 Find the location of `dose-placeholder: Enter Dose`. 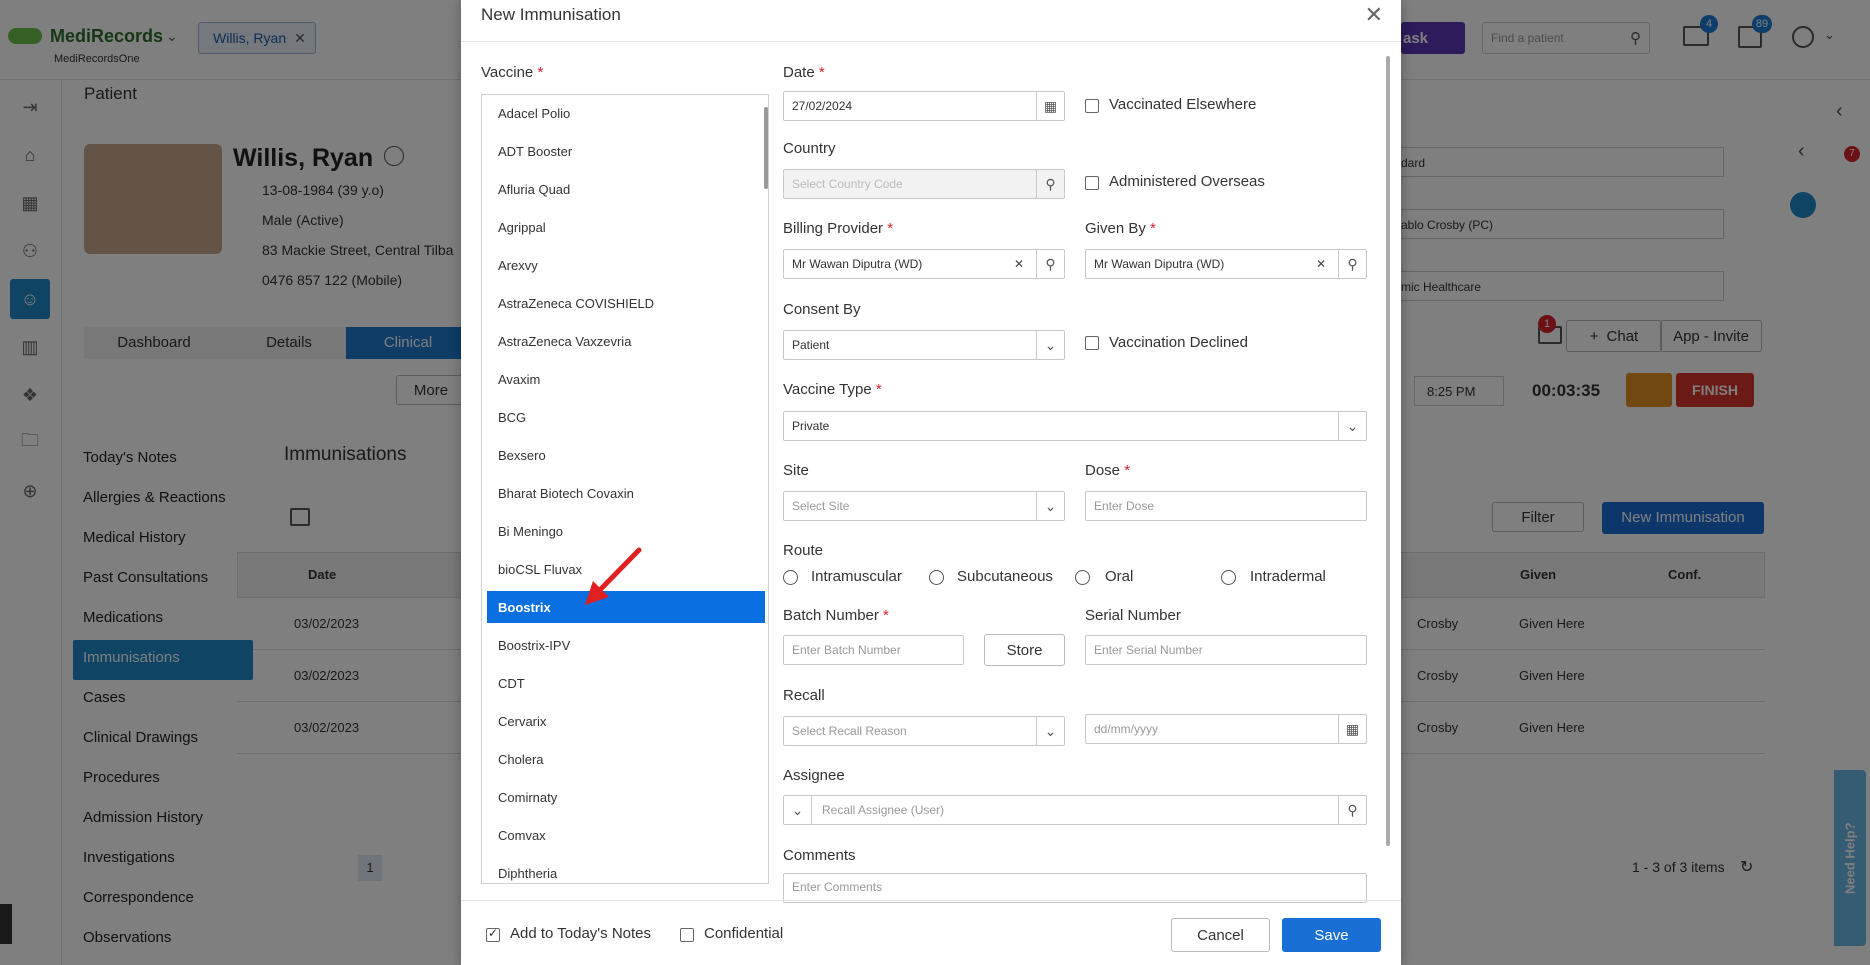

dose-placeholder: Enter Dose is located at coordinates (1124, 506).